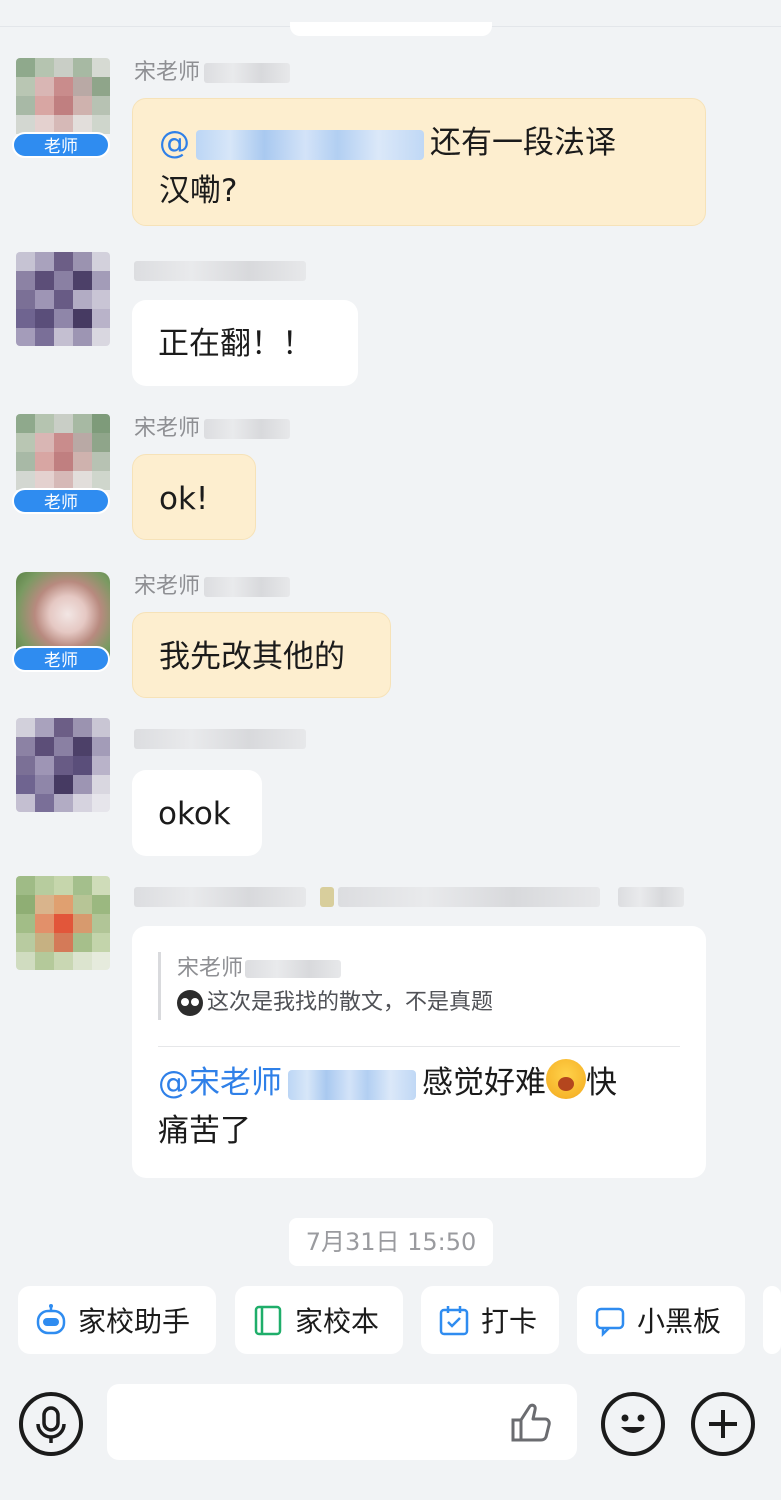 This screenshot has width=781, height=1500. Describe the element at coordinates (252, 657) in the screenshot. I see `message-text: 我先改其他的` at that location.